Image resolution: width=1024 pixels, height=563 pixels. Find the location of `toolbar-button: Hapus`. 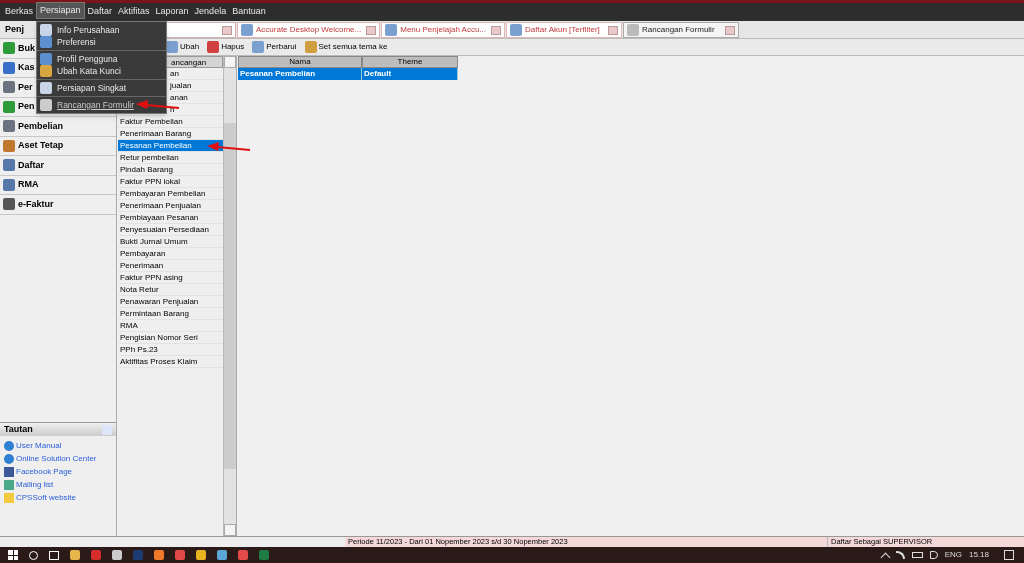

toolbar-button: Hapus is located at coordinates (226, 47).